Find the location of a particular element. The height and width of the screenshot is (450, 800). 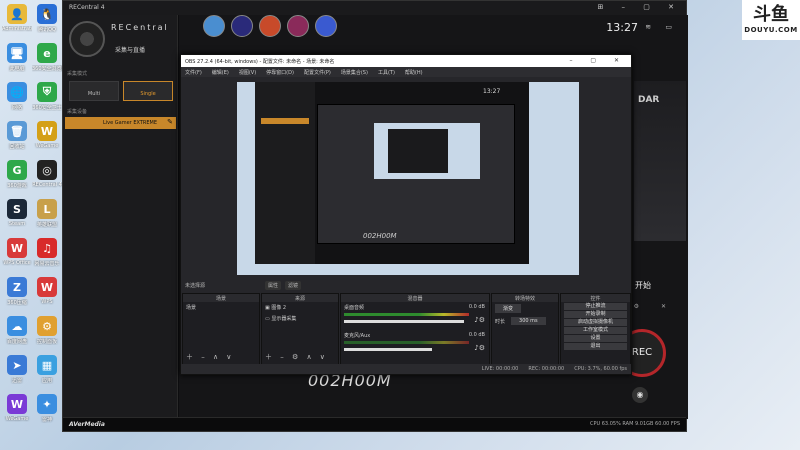

cpu-status: CPU: 3.7%, 60.00 fps is located at coordinates (600, 369).